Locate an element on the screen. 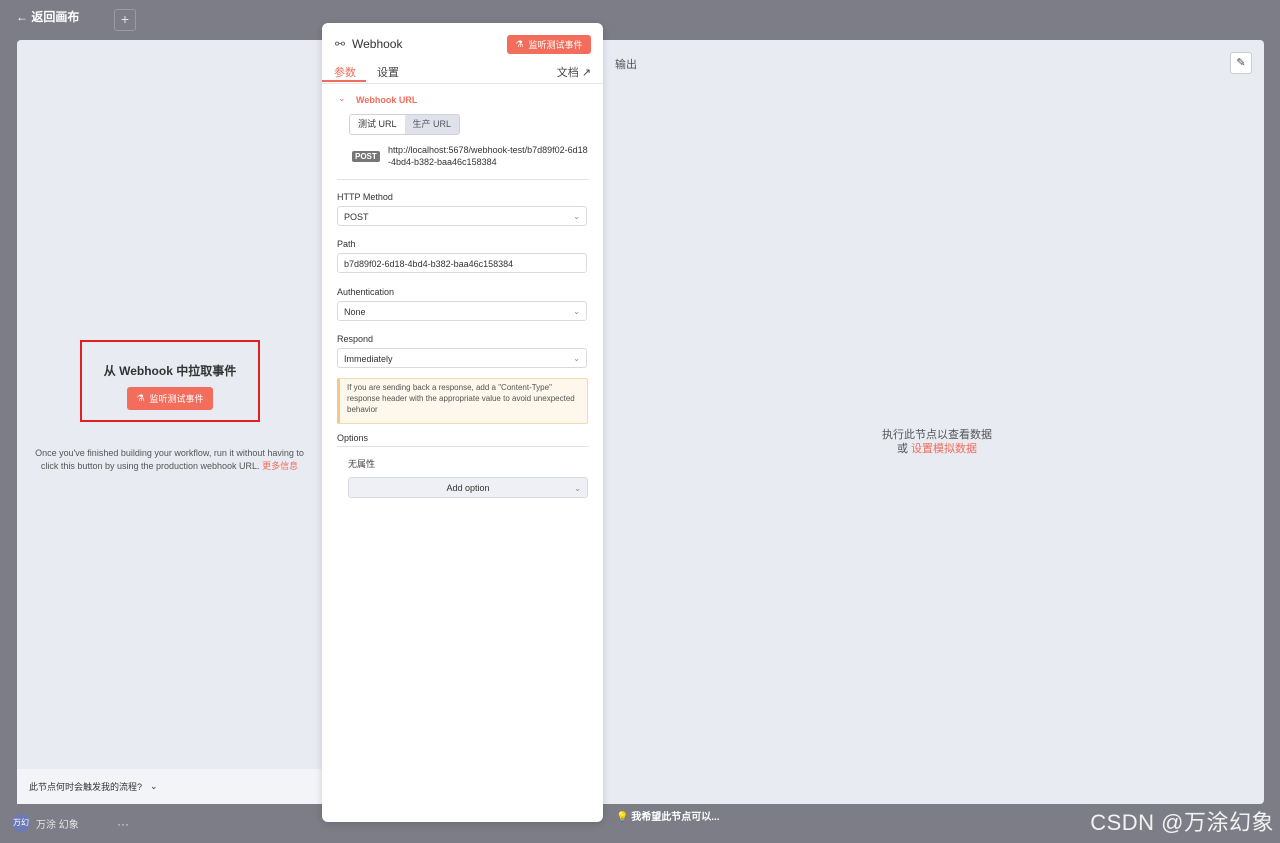 The image size is (1280, 843). no-properties-text: 无属性 is located at coordinates (362, 464).